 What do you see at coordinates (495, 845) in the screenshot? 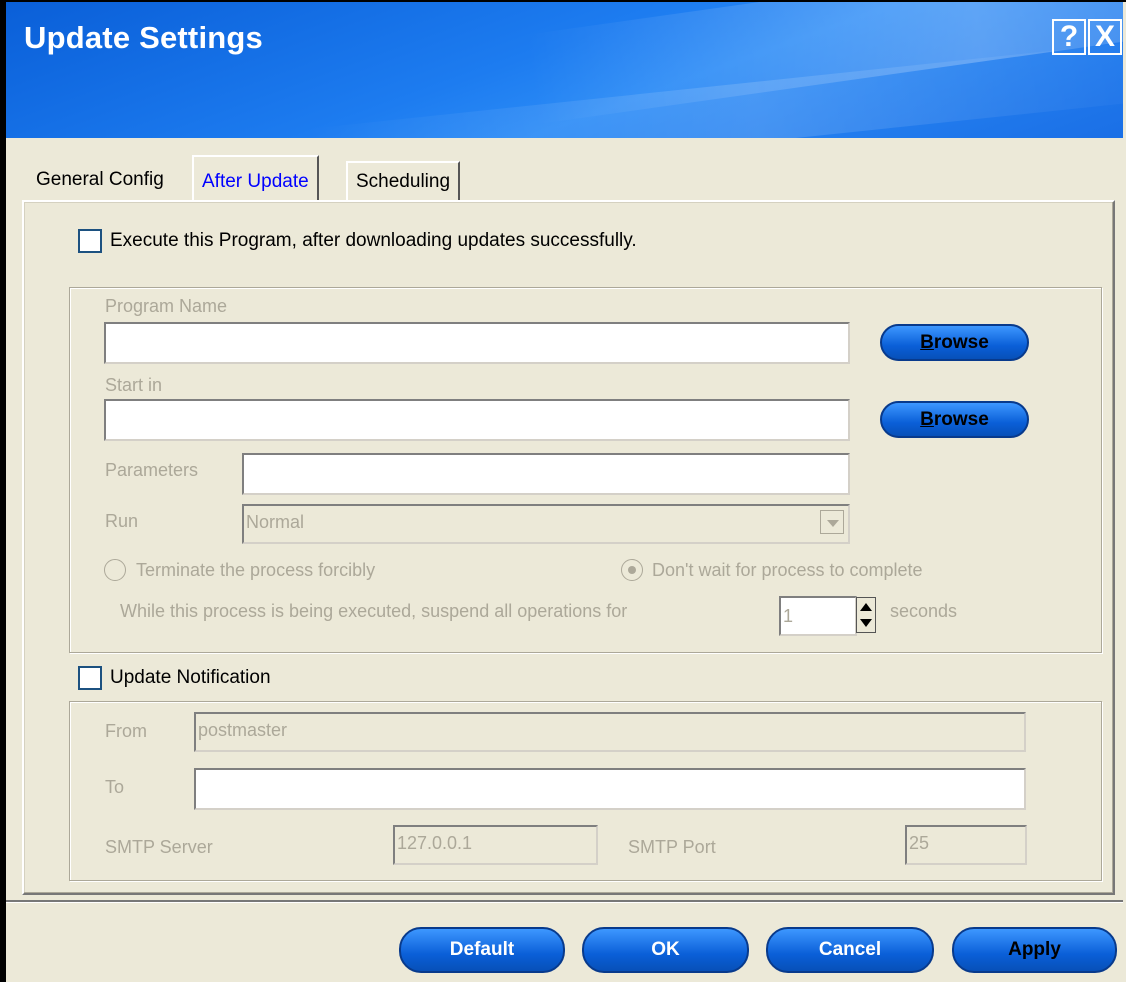
I see `smtp-server-input: 127.0.0.1` at bounding box center [495, 845].